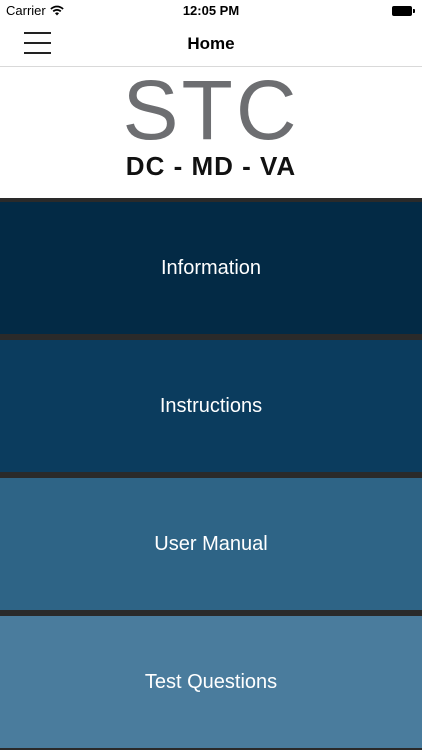 The height and width of the screenshot is (750, 422). Describe the element at coordinates (211, 166) in the screenshot. I see `logo-sub-text: DC - MD - VA` at that location.